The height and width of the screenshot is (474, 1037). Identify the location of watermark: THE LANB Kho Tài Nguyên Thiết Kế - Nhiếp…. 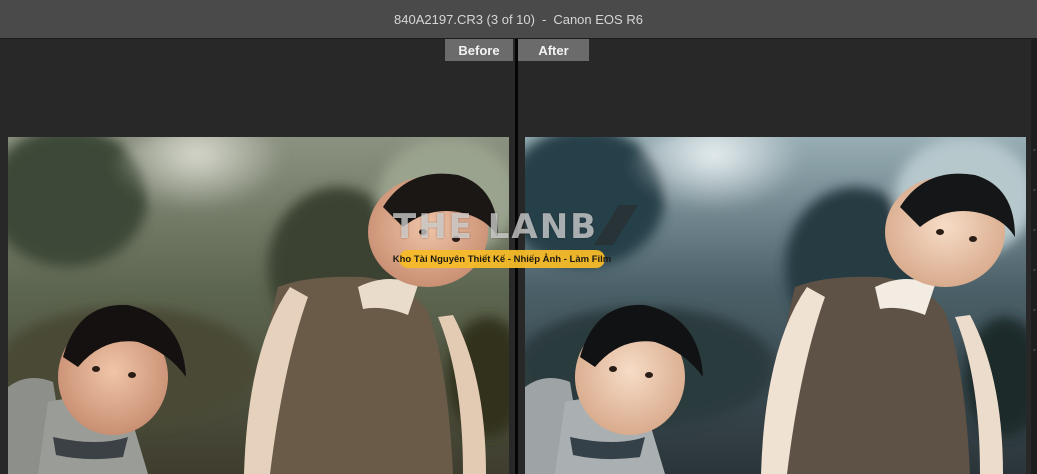
(518, 235).